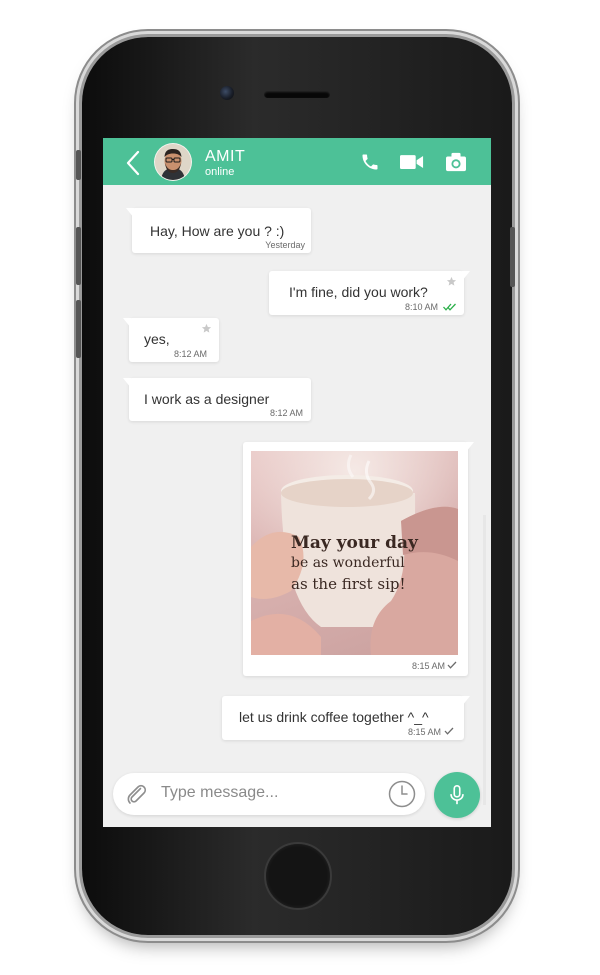 This screenshot has width=600, height=975. Describe the element at coordinates (157, 339) in the screenshot. I see `message-text: yes,` at that location.